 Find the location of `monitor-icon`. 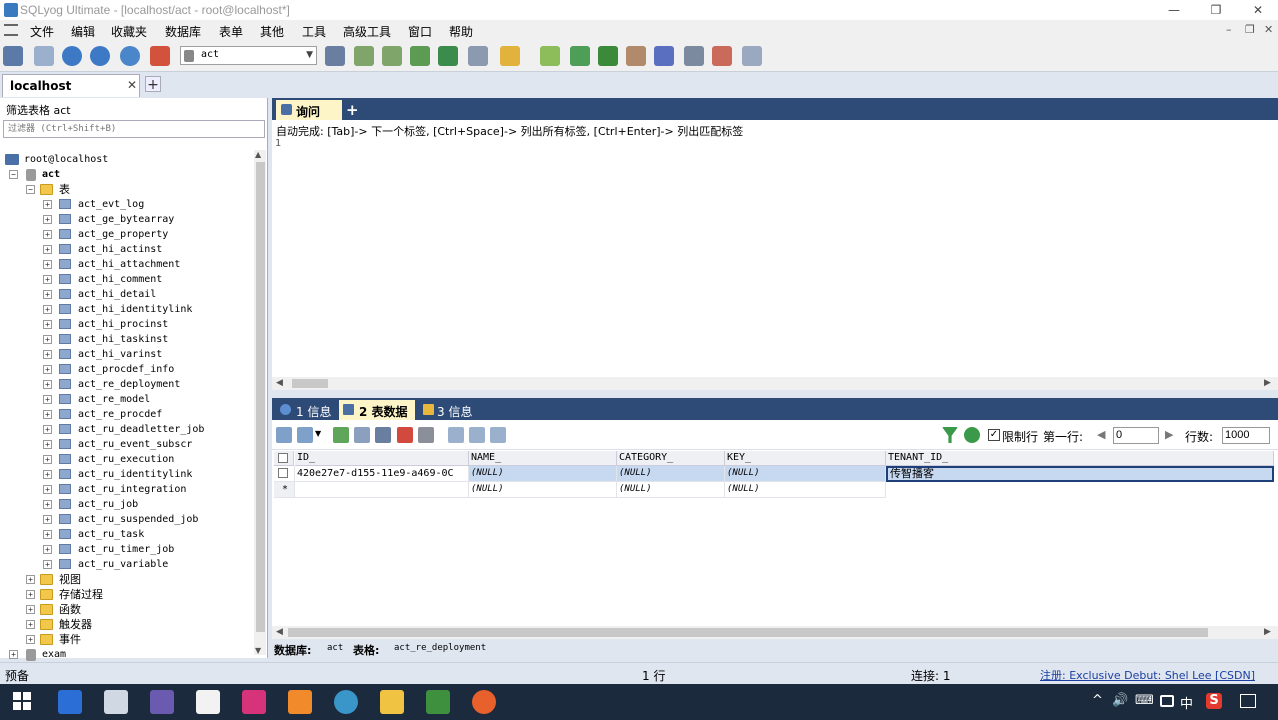

monitor-icon is located at coordinates (694, 56).